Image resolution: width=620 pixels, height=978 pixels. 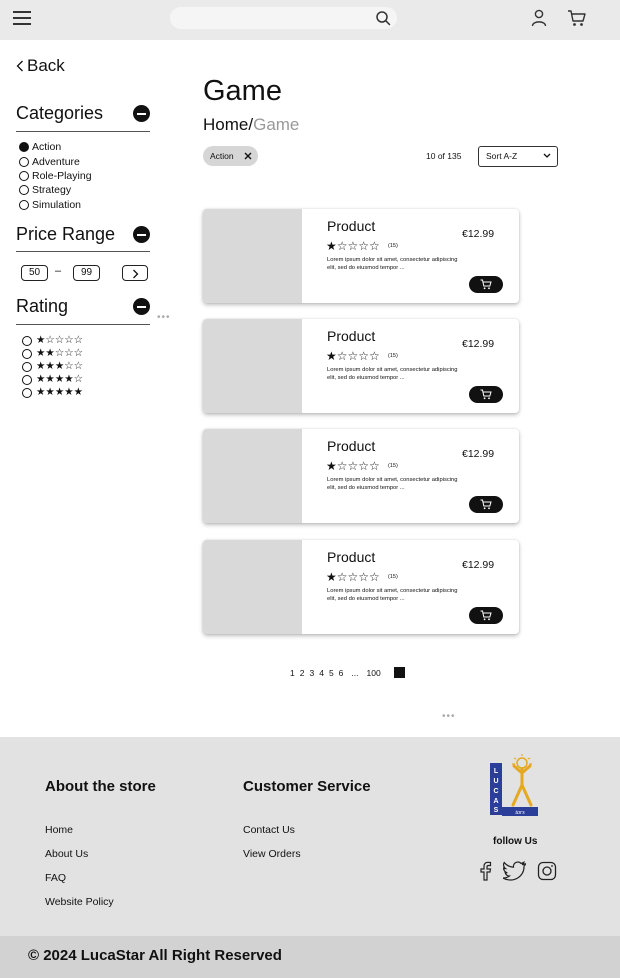 I want to click on footer-link-about-us: About Us, so click(x=66, y=854).